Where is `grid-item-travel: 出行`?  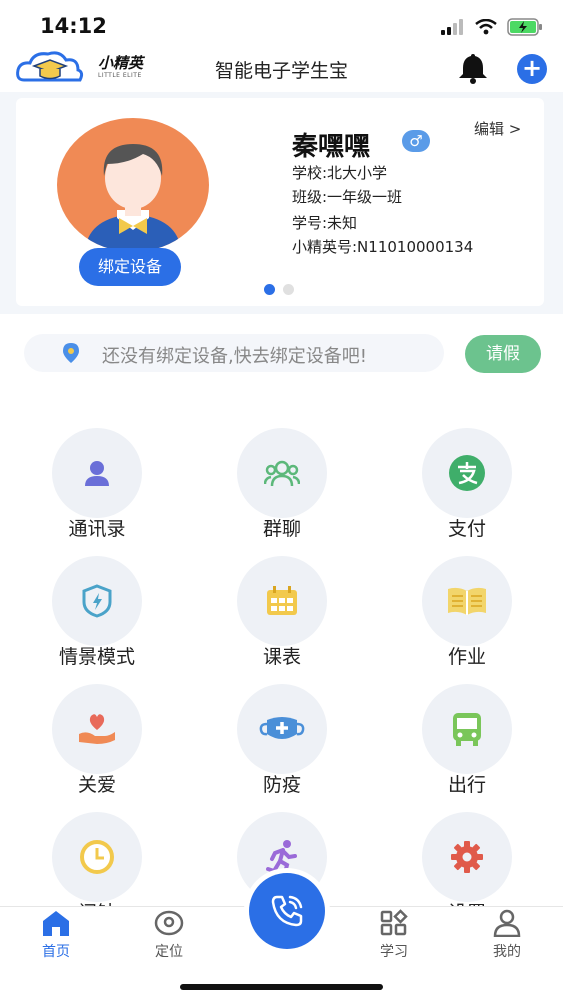 grid-item-travel: 出行 is located at coordinates (466, 749).